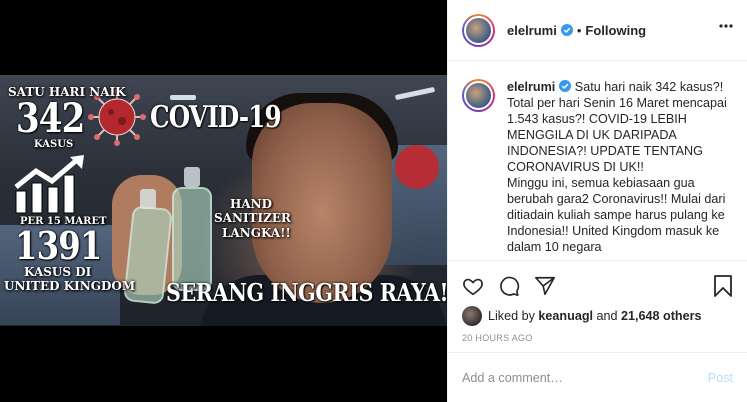 The image size is (747, 402). I want to click on liked-by-user-link: keanuagl, so click(565, 316).